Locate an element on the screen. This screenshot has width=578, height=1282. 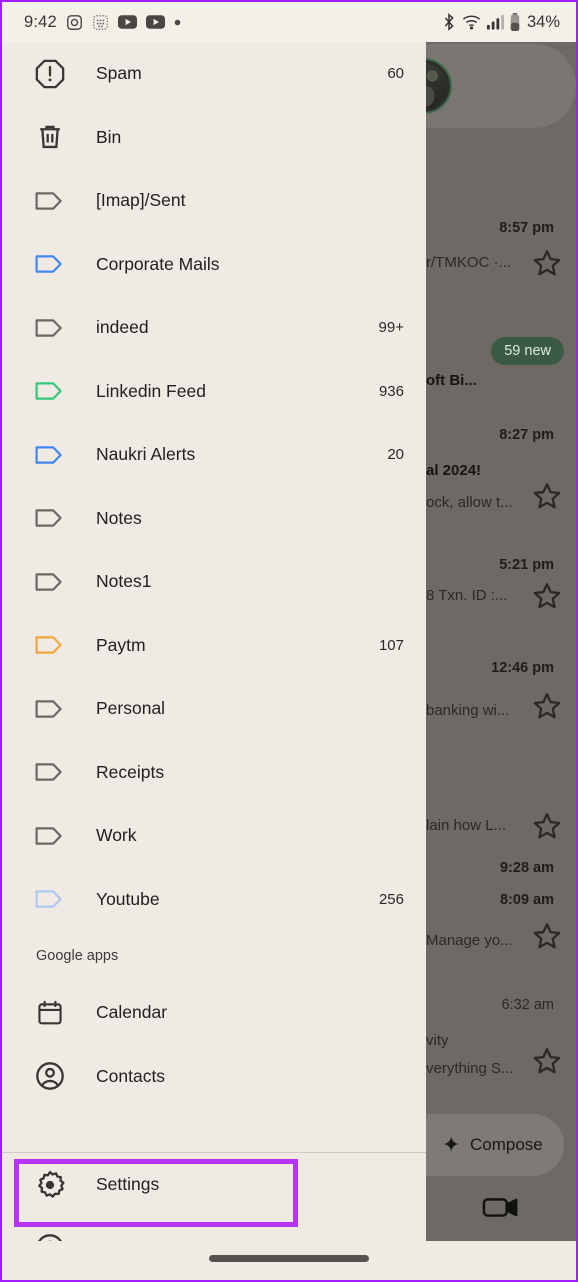
drawer-item-settings: Settings is located at coordinates (214, 1185).